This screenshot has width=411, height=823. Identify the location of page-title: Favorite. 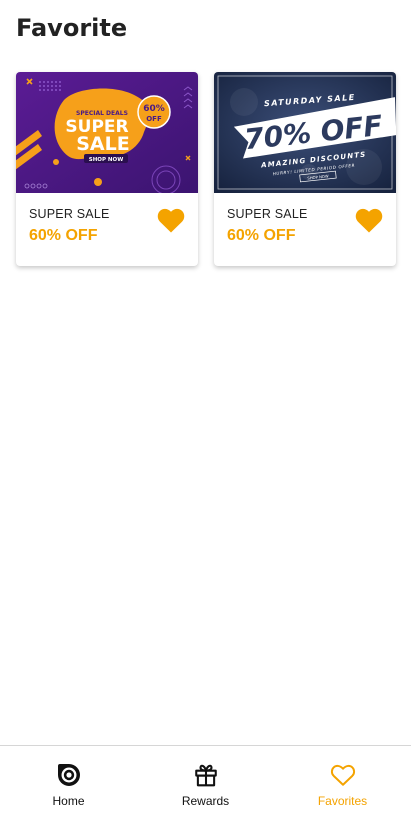
(72, 28).